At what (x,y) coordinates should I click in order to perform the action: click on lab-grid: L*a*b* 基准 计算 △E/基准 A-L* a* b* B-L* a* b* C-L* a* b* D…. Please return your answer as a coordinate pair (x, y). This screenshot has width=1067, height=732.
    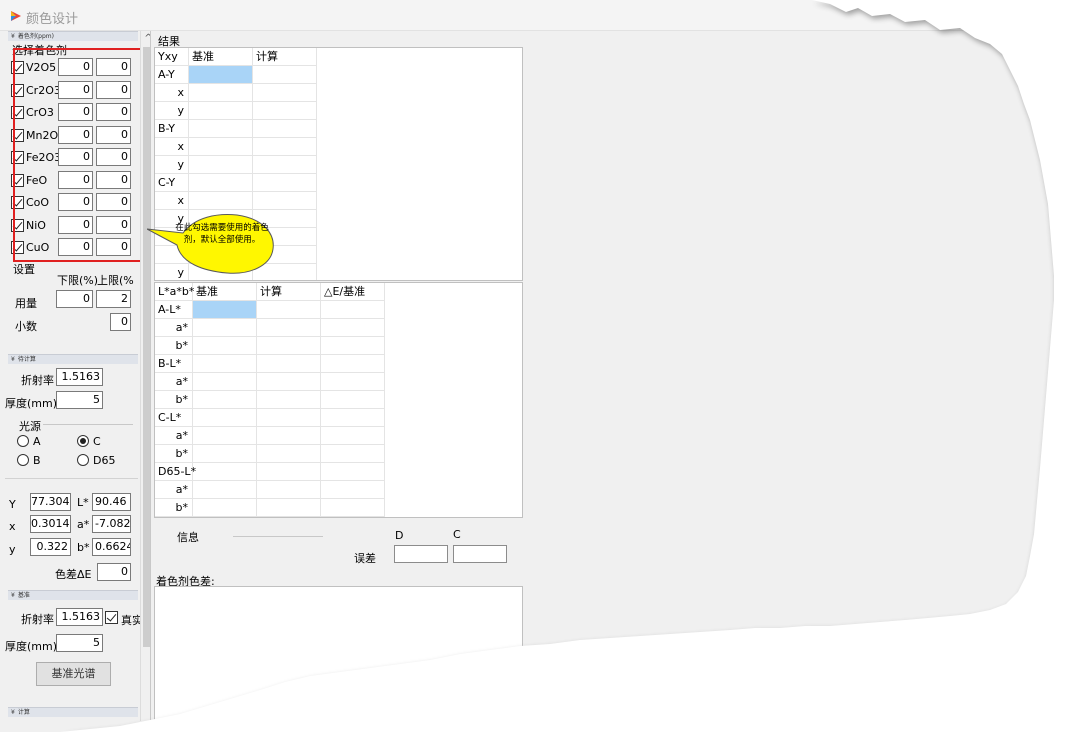
    Looking at the image, I should click on (338, 400).